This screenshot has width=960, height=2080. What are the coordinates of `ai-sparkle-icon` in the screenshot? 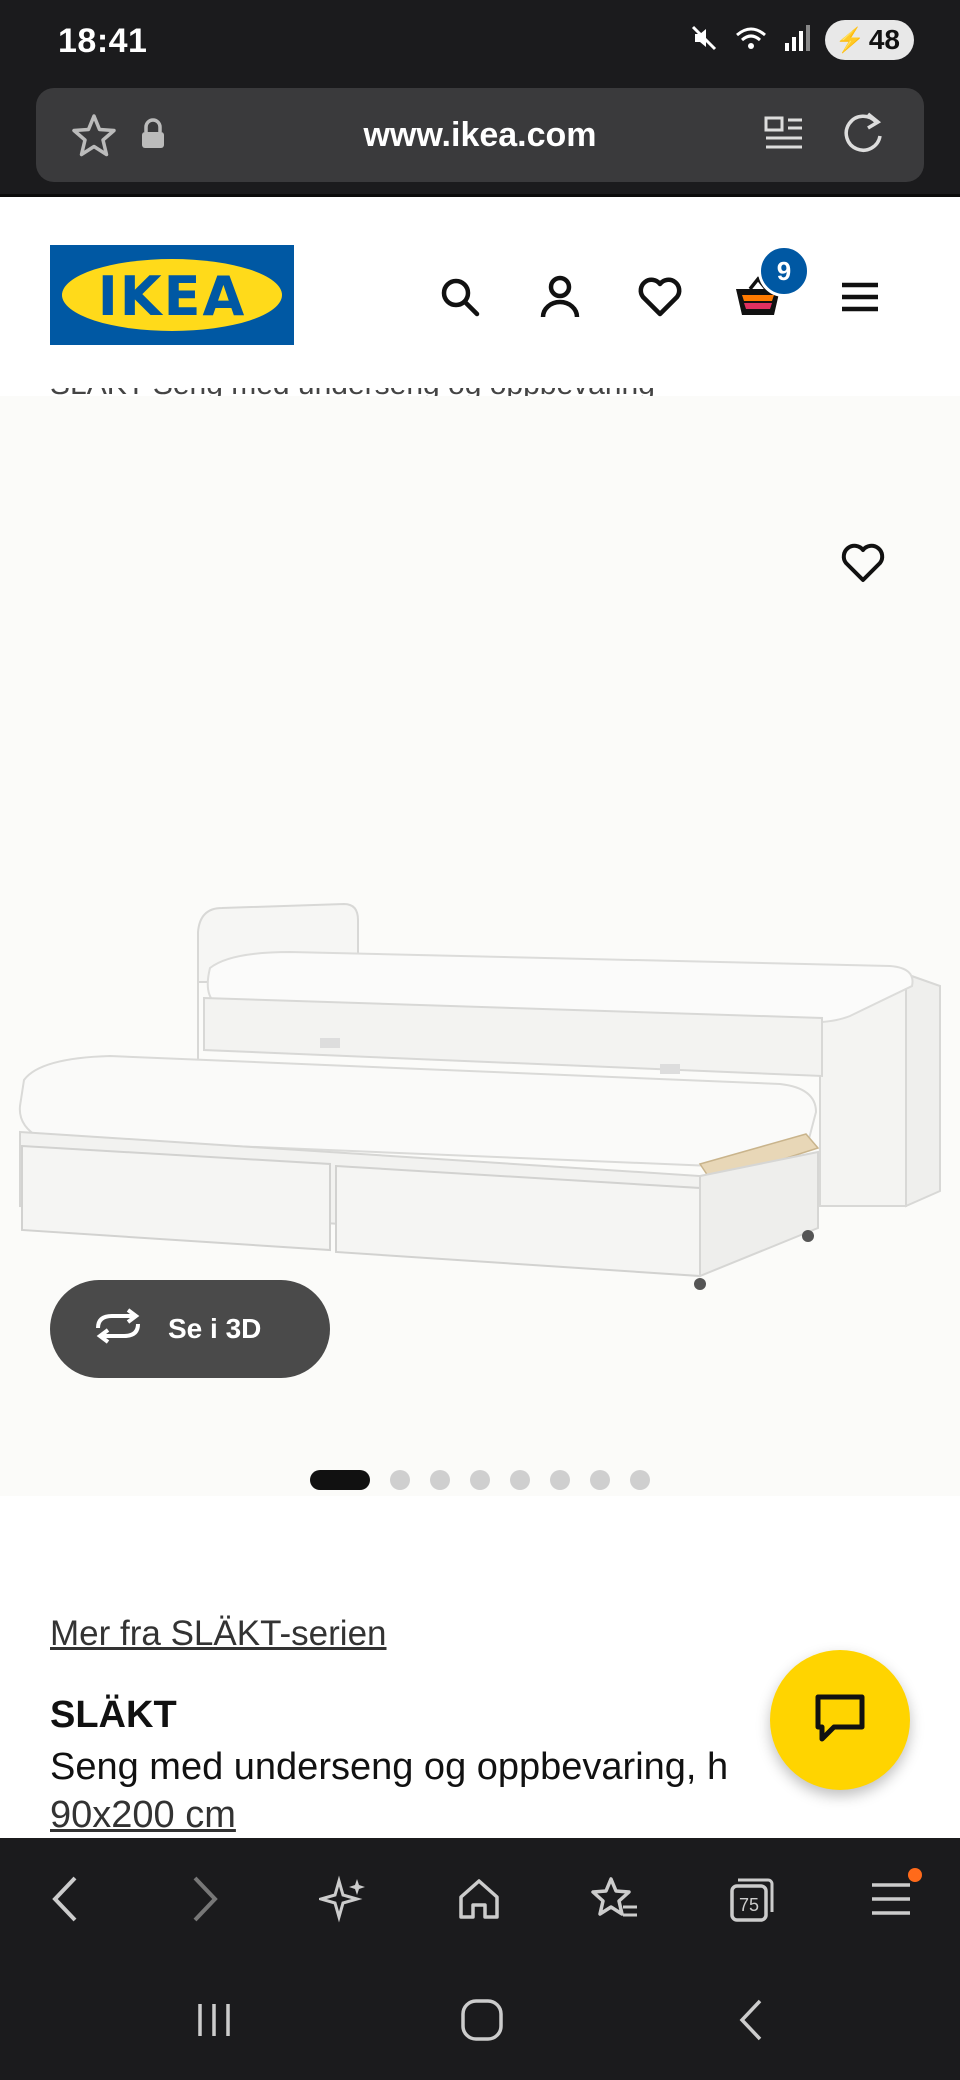 It's located at (343, 1899).